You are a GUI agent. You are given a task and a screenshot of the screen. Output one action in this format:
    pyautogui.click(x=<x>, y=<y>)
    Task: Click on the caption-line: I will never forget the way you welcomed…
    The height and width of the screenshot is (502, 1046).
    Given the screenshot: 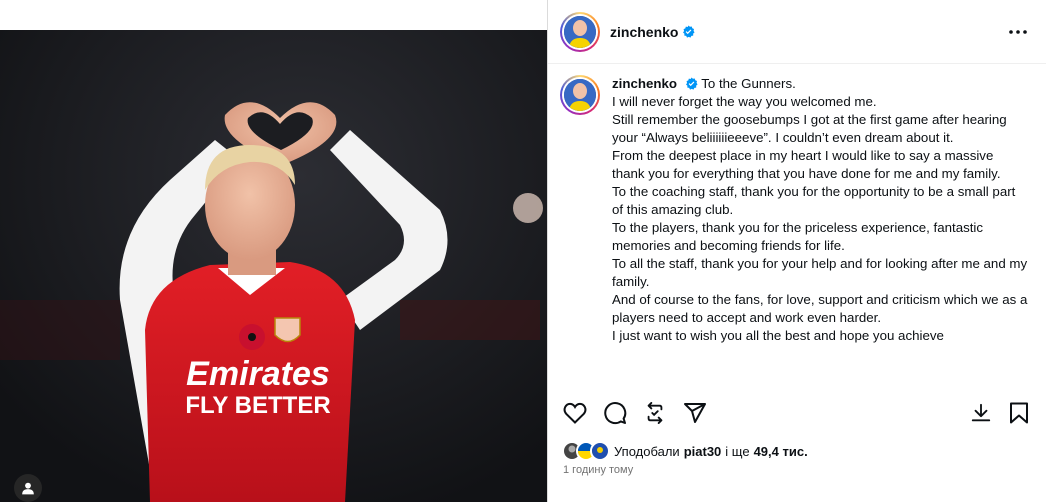 What is the action you would take?
    pyautogui.click(x=744, y=101)
    